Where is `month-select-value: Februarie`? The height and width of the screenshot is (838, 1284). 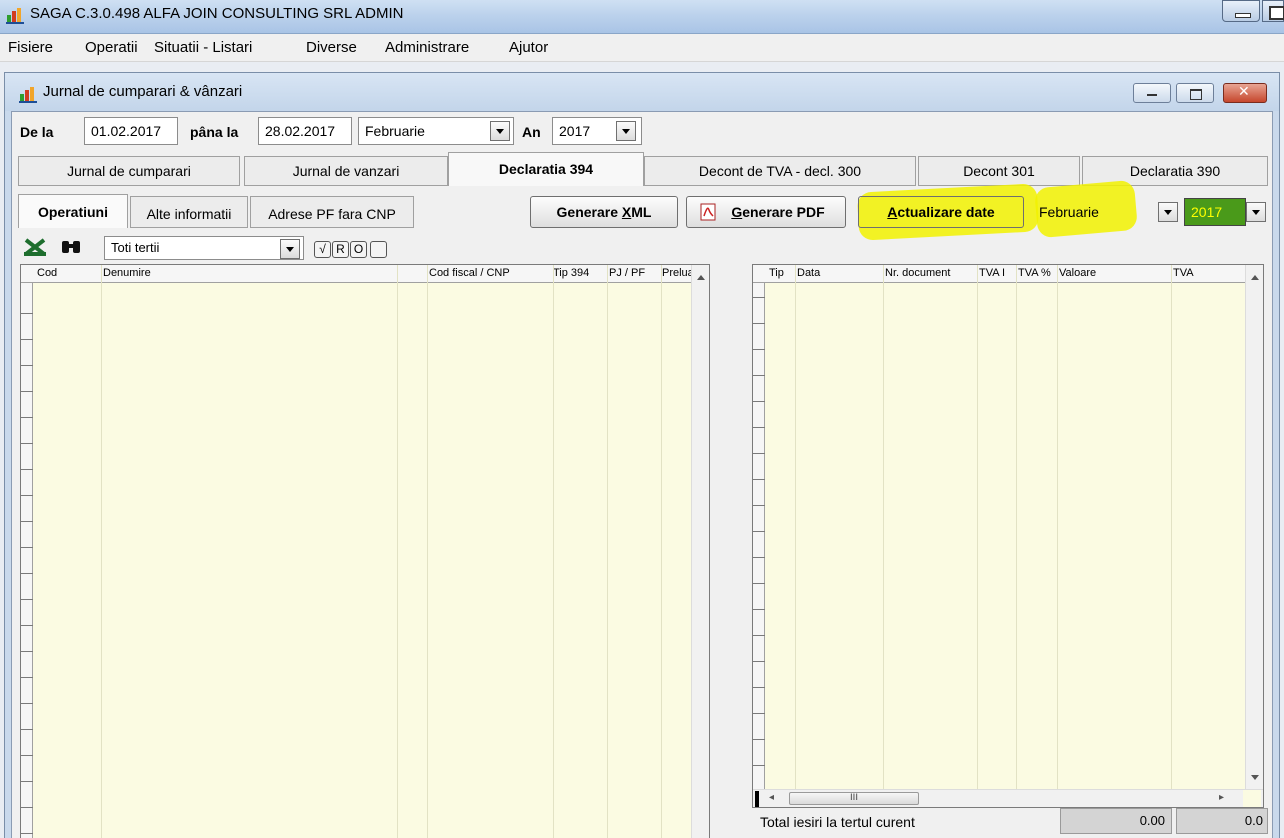
month-select-value: Februarie is located at coordinates (395, 131).